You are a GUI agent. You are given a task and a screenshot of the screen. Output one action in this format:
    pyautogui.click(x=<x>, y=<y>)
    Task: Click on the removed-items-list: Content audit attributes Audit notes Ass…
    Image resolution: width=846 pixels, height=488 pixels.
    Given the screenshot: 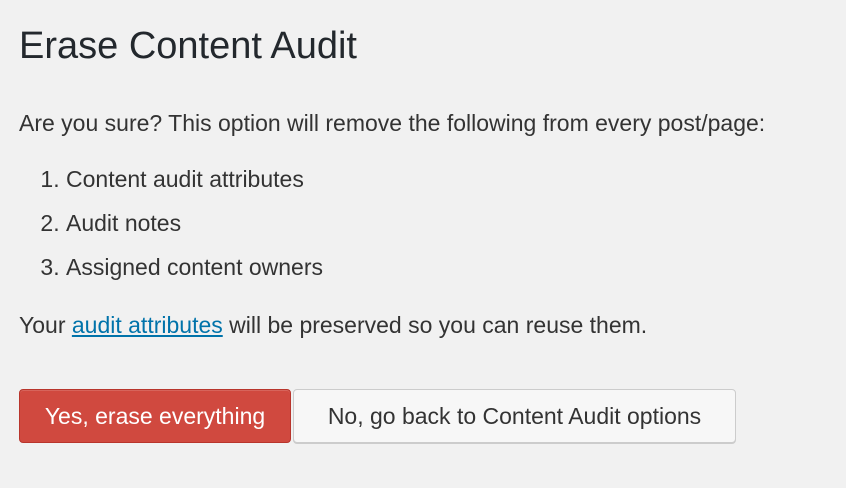 What is the action you would take?
    pyautogui.click(x=171, y=228)
    